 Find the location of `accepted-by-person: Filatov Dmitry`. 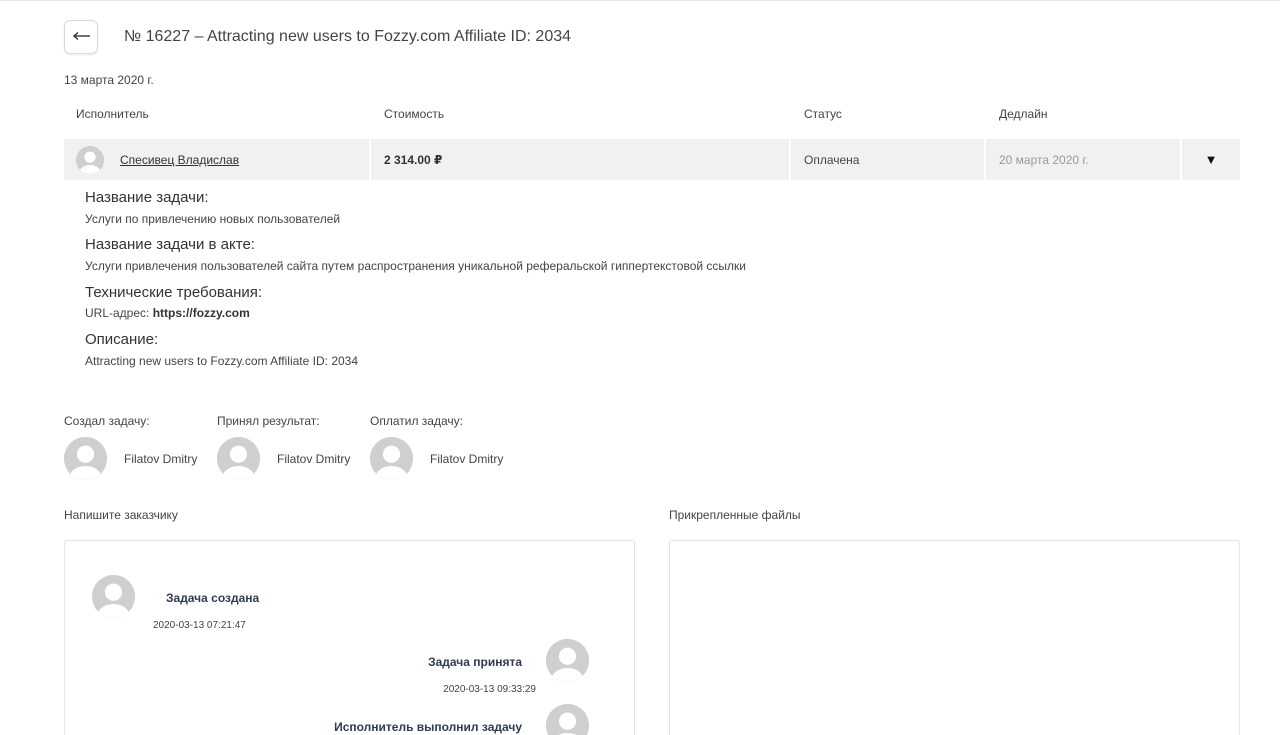

accepted-by-person: Filatov Dmitry is located at coordinates (283, 458).